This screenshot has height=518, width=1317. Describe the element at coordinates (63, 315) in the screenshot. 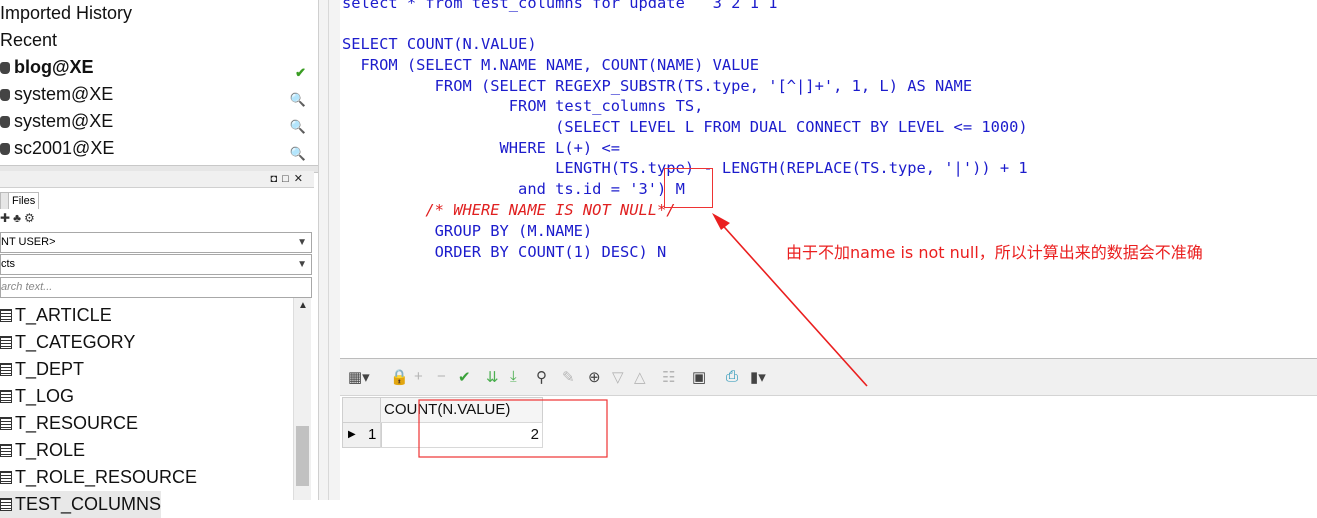

I see `table-label: T_ARTICLE` at that location.